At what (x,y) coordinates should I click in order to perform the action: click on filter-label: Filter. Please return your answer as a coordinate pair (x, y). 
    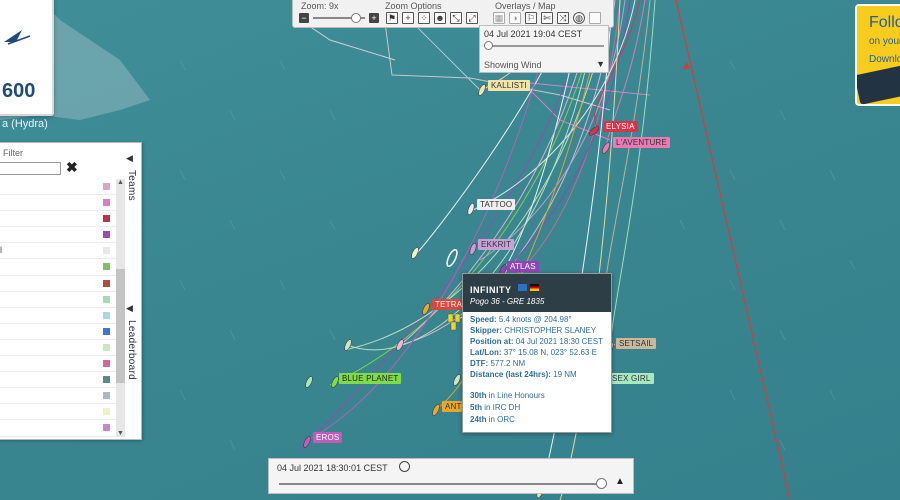
    Looking at the image, I should click on (13, 153).